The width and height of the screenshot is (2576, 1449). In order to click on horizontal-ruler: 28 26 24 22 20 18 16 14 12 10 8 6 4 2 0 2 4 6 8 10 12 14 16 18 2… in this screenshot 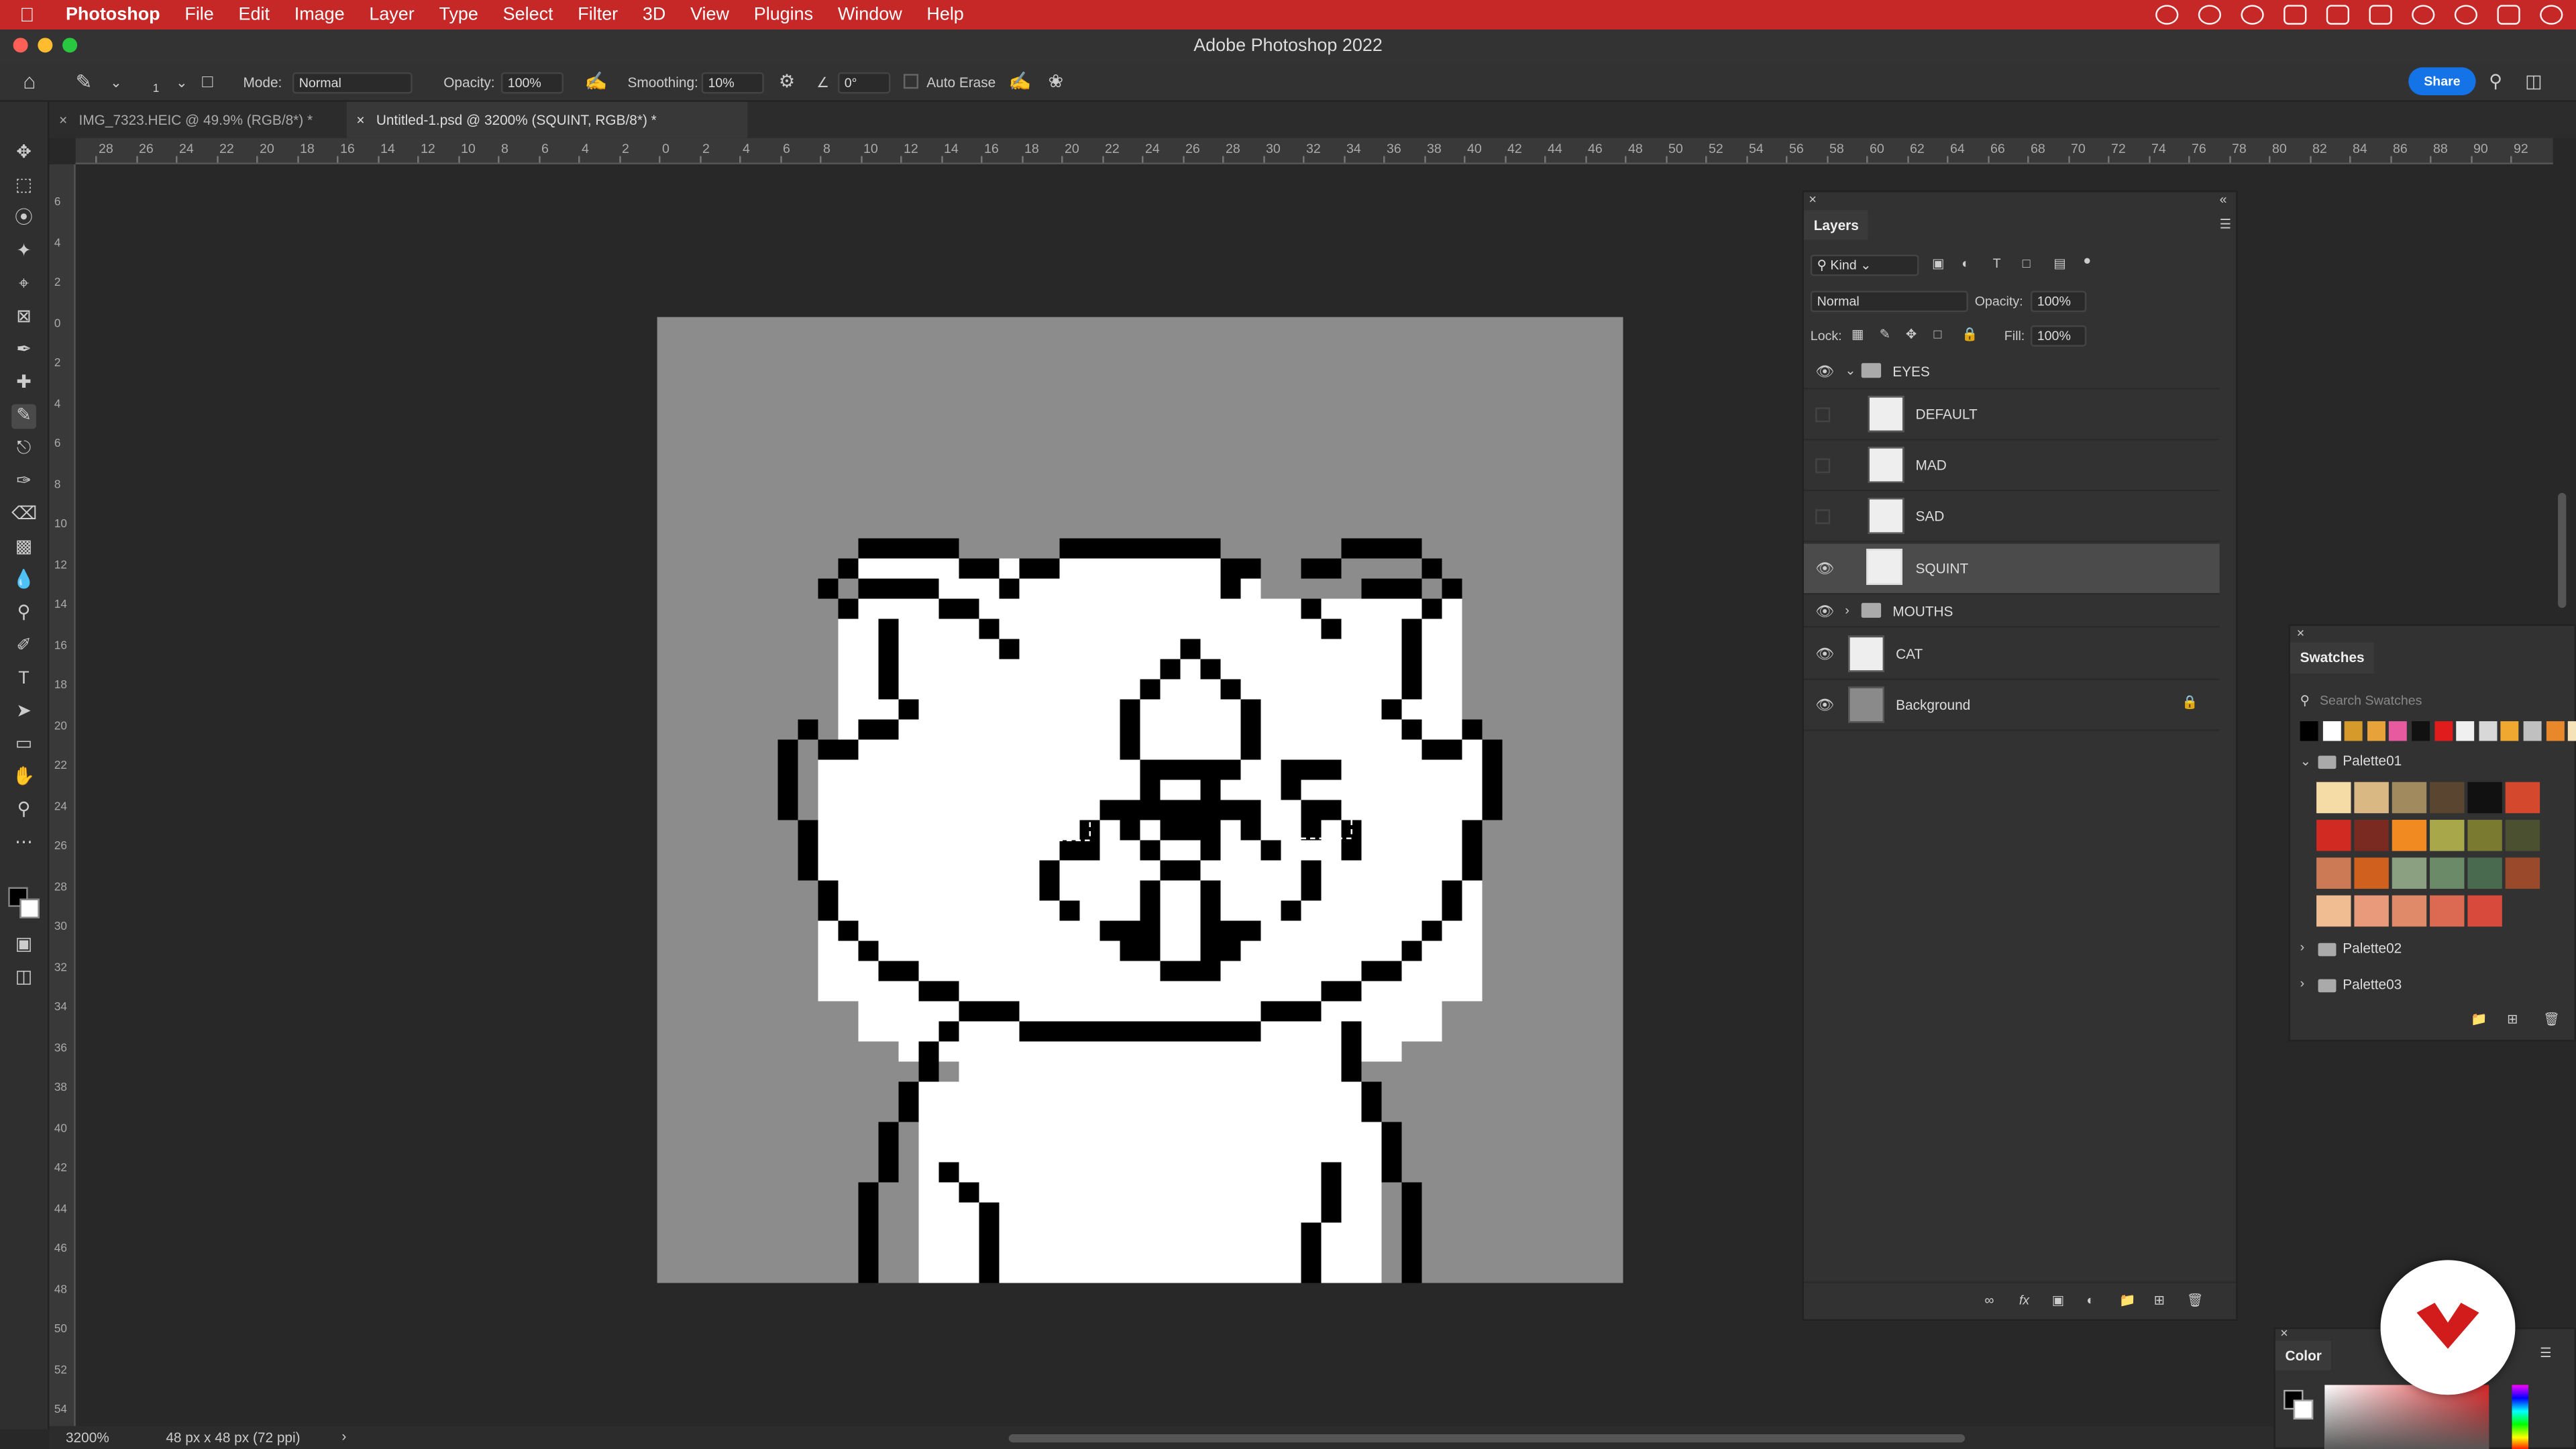, I will do `click(1314, 151)`.